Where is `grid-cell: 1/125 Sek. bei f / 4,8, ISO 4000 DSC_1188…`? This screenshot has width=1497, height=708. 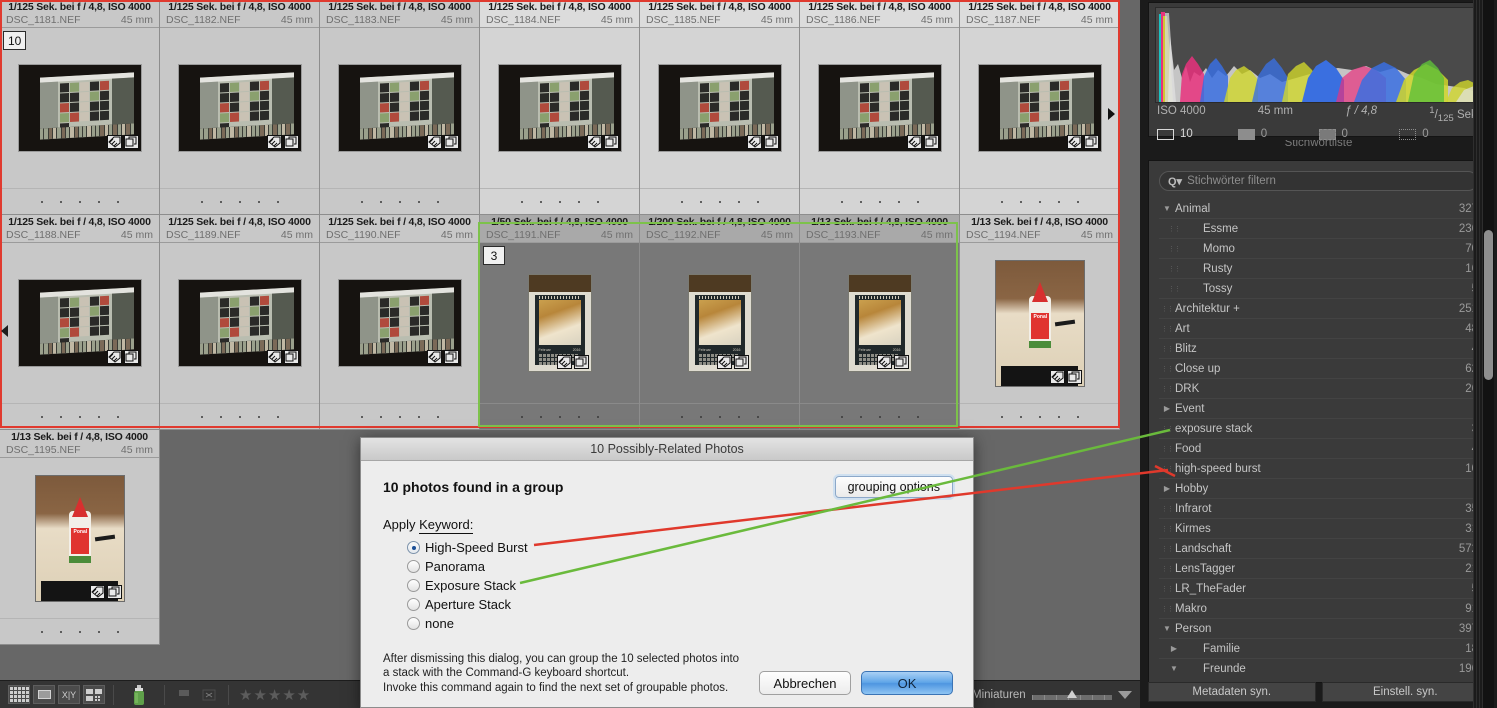
grid-cell: 1/125 Sek. bei f / 4,8, ISO 4000 DSC_1188… is located at coordinates (80, 322).